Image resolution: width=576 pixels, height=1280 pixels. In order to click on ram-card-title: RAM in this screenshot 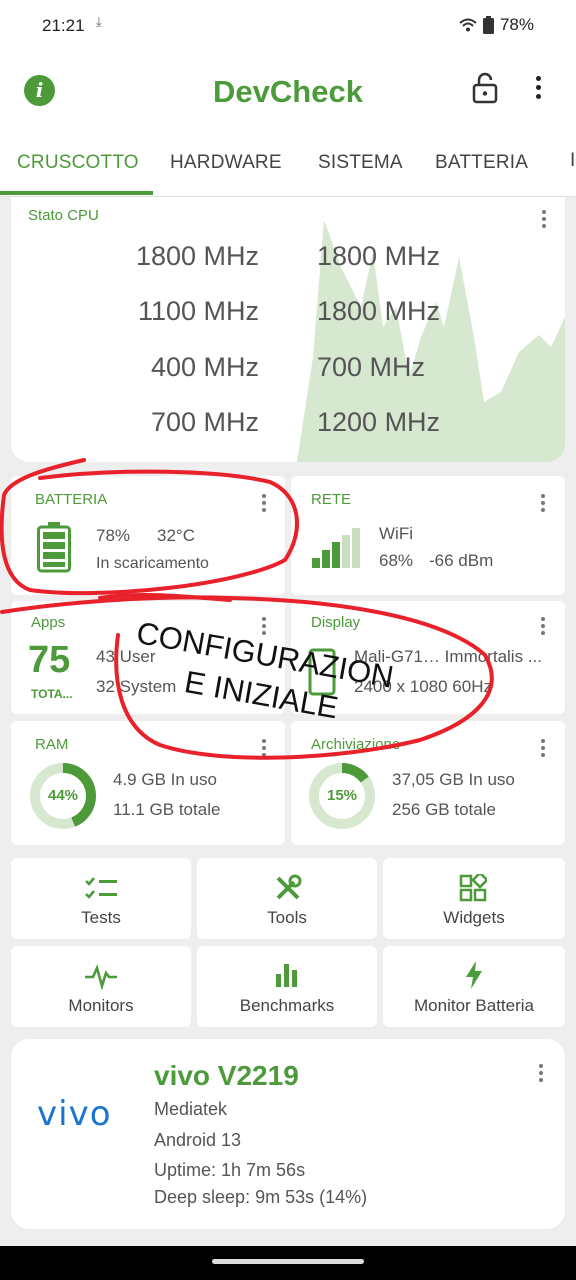, I will do `click(52, 744)`.